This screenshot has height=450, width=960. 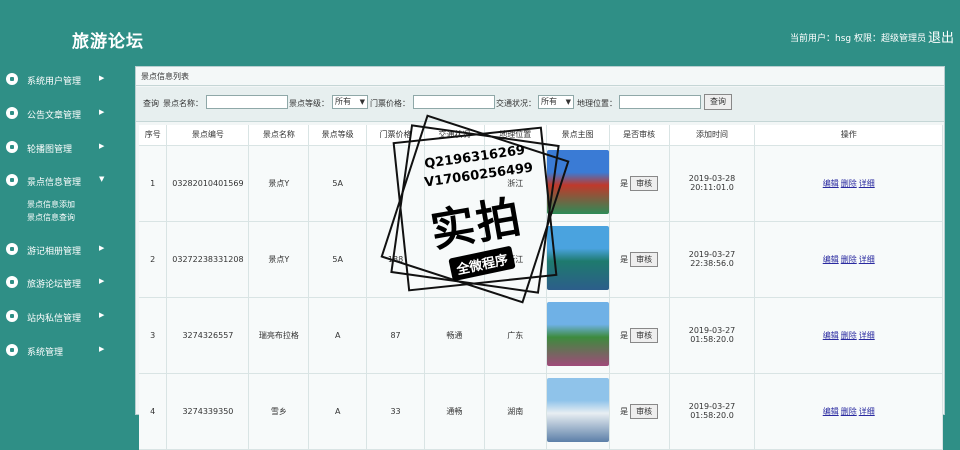 What do you see at coordinates (454, 259) in the screenshot?
I see `cell-traffic` at bounding box center [454, 259].